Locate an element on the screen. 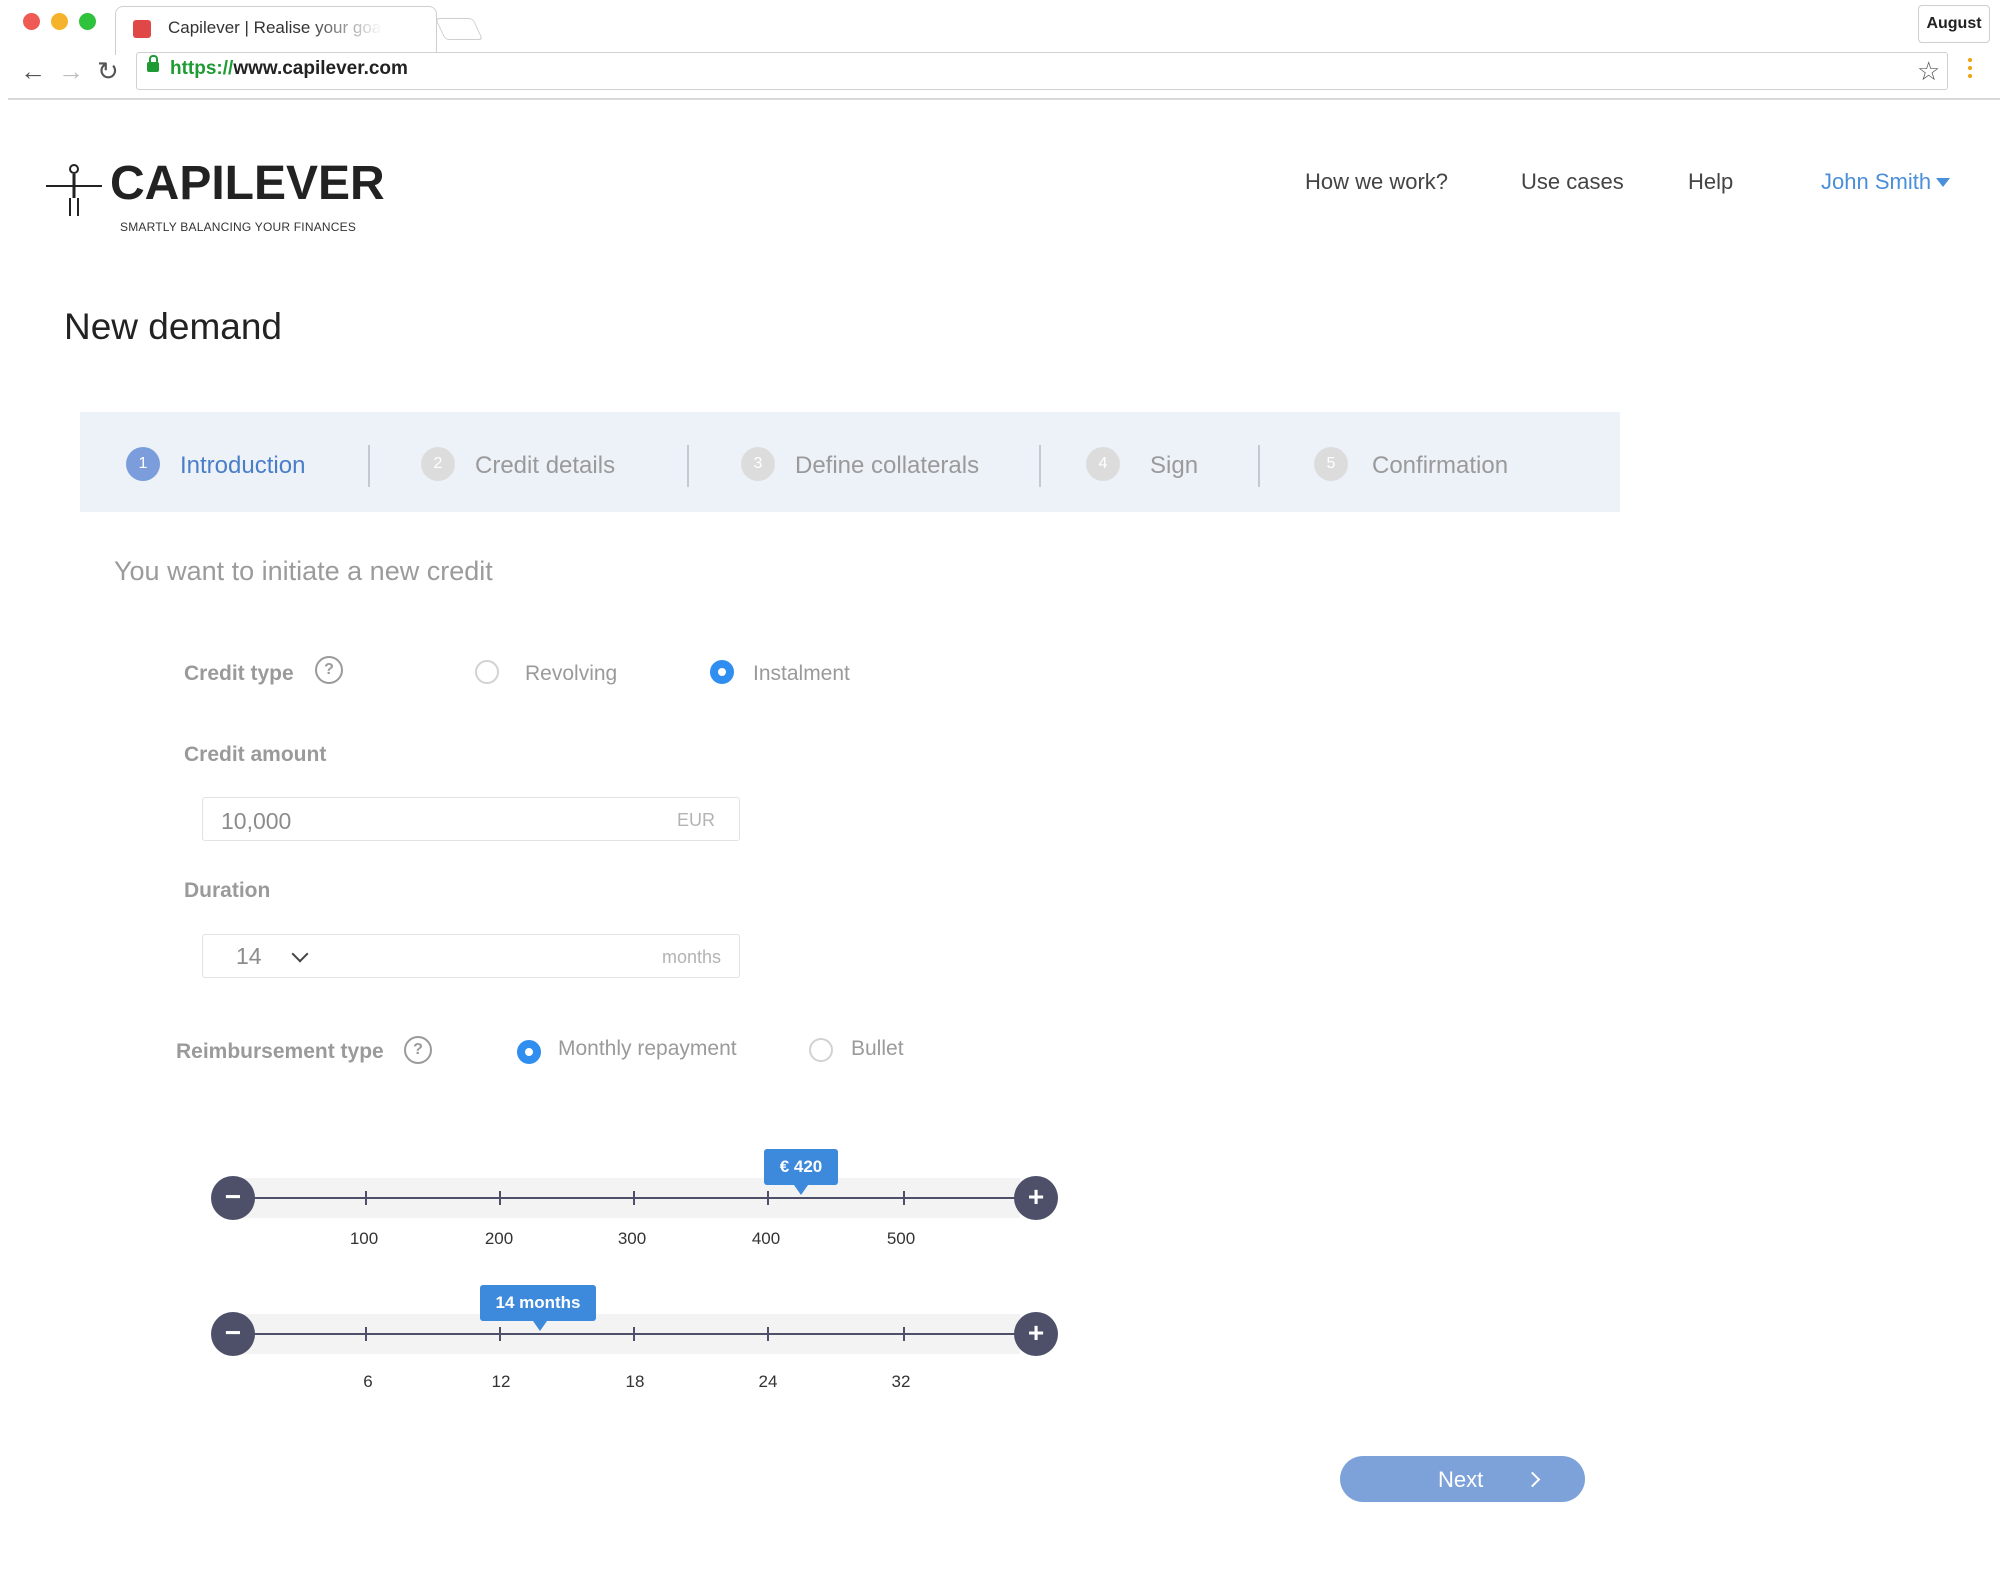 The height and width of the screenshot is (1585, 2000). logo-wordmark: CAPILEVER is located at coordinates (247, 183).